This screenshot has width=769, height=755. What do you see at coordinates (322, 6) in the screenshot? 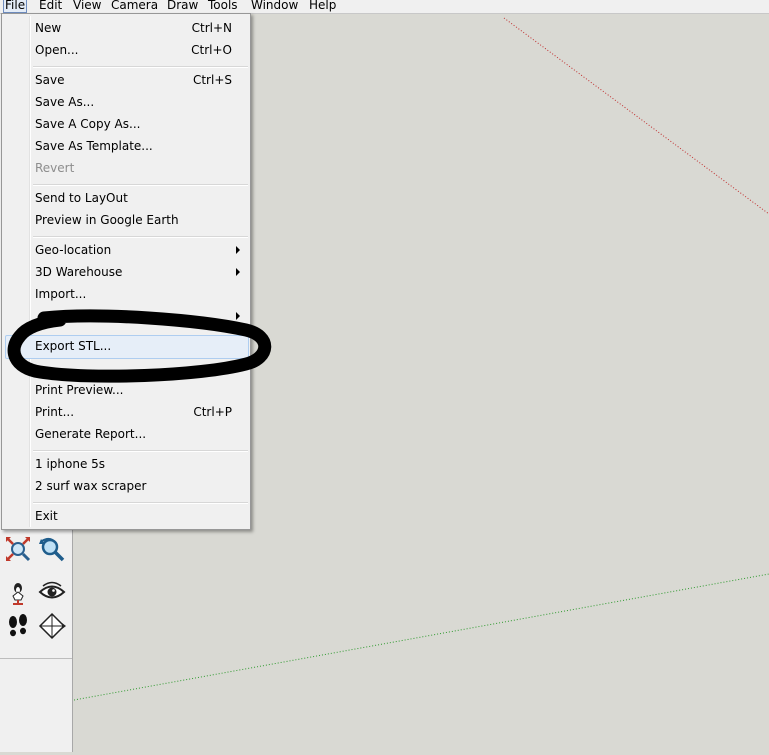
I see `menu-help: Help` at bounding box center [322, 6].